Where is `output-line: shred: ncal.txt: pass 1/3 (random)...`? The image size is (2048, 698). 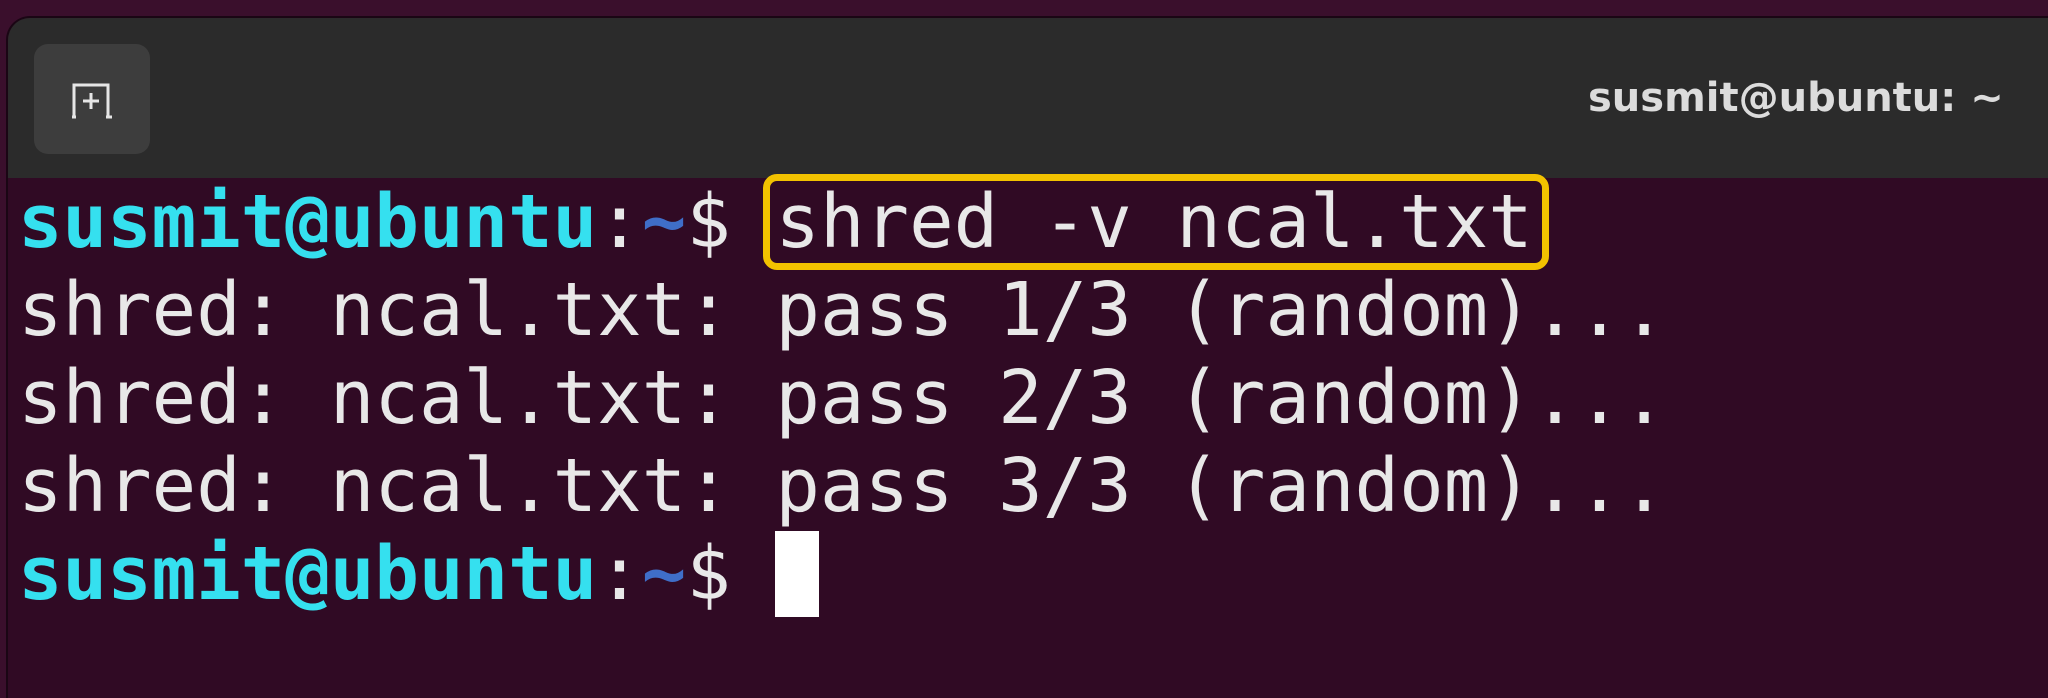
output-line: shred: ncal.txt: pass 1/3 (random)... is located at coordinates (842, 310).